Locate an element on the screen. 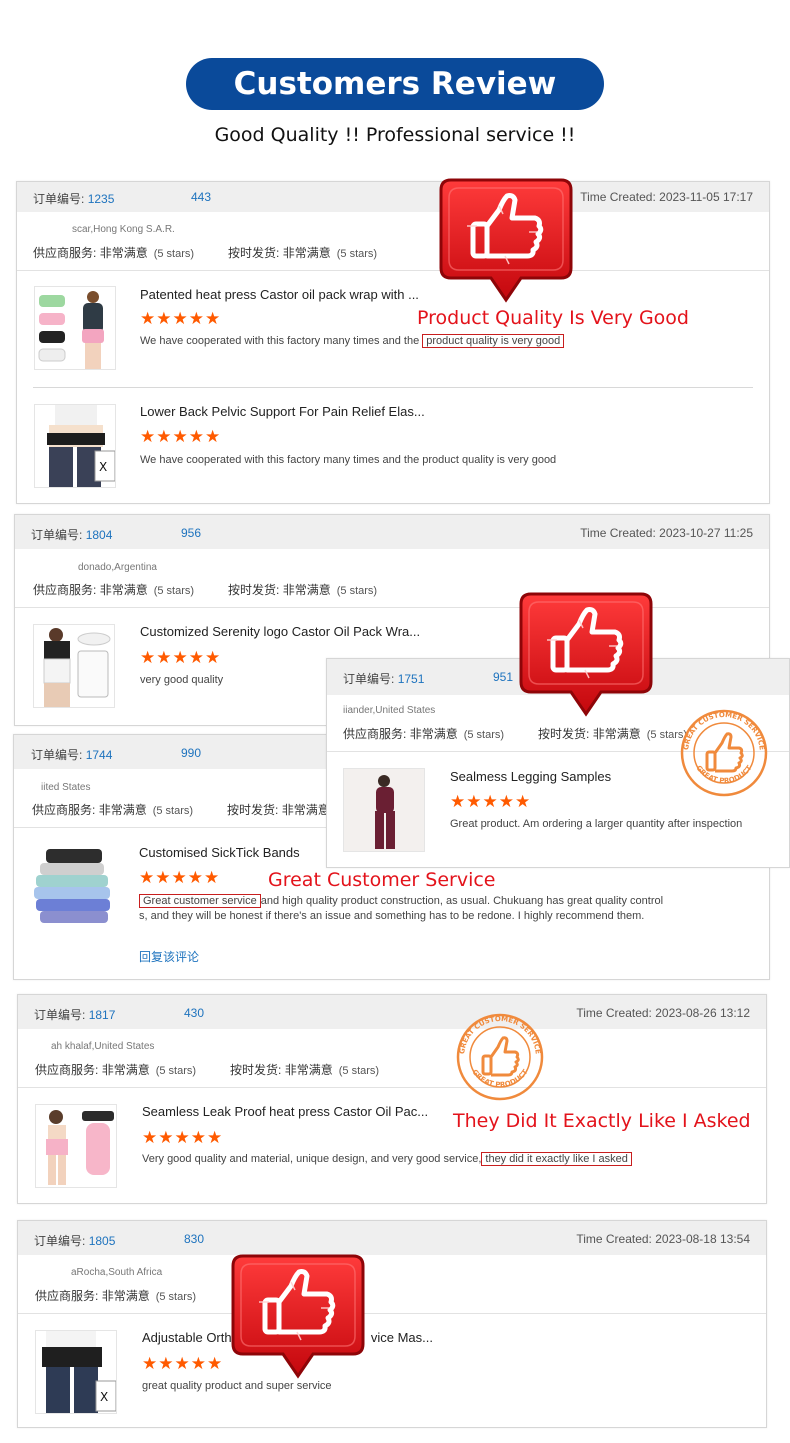 This screenshot has width=790, height=1443. buyer-location: ah khalaf,United States is located at coordinates (103, 1046).